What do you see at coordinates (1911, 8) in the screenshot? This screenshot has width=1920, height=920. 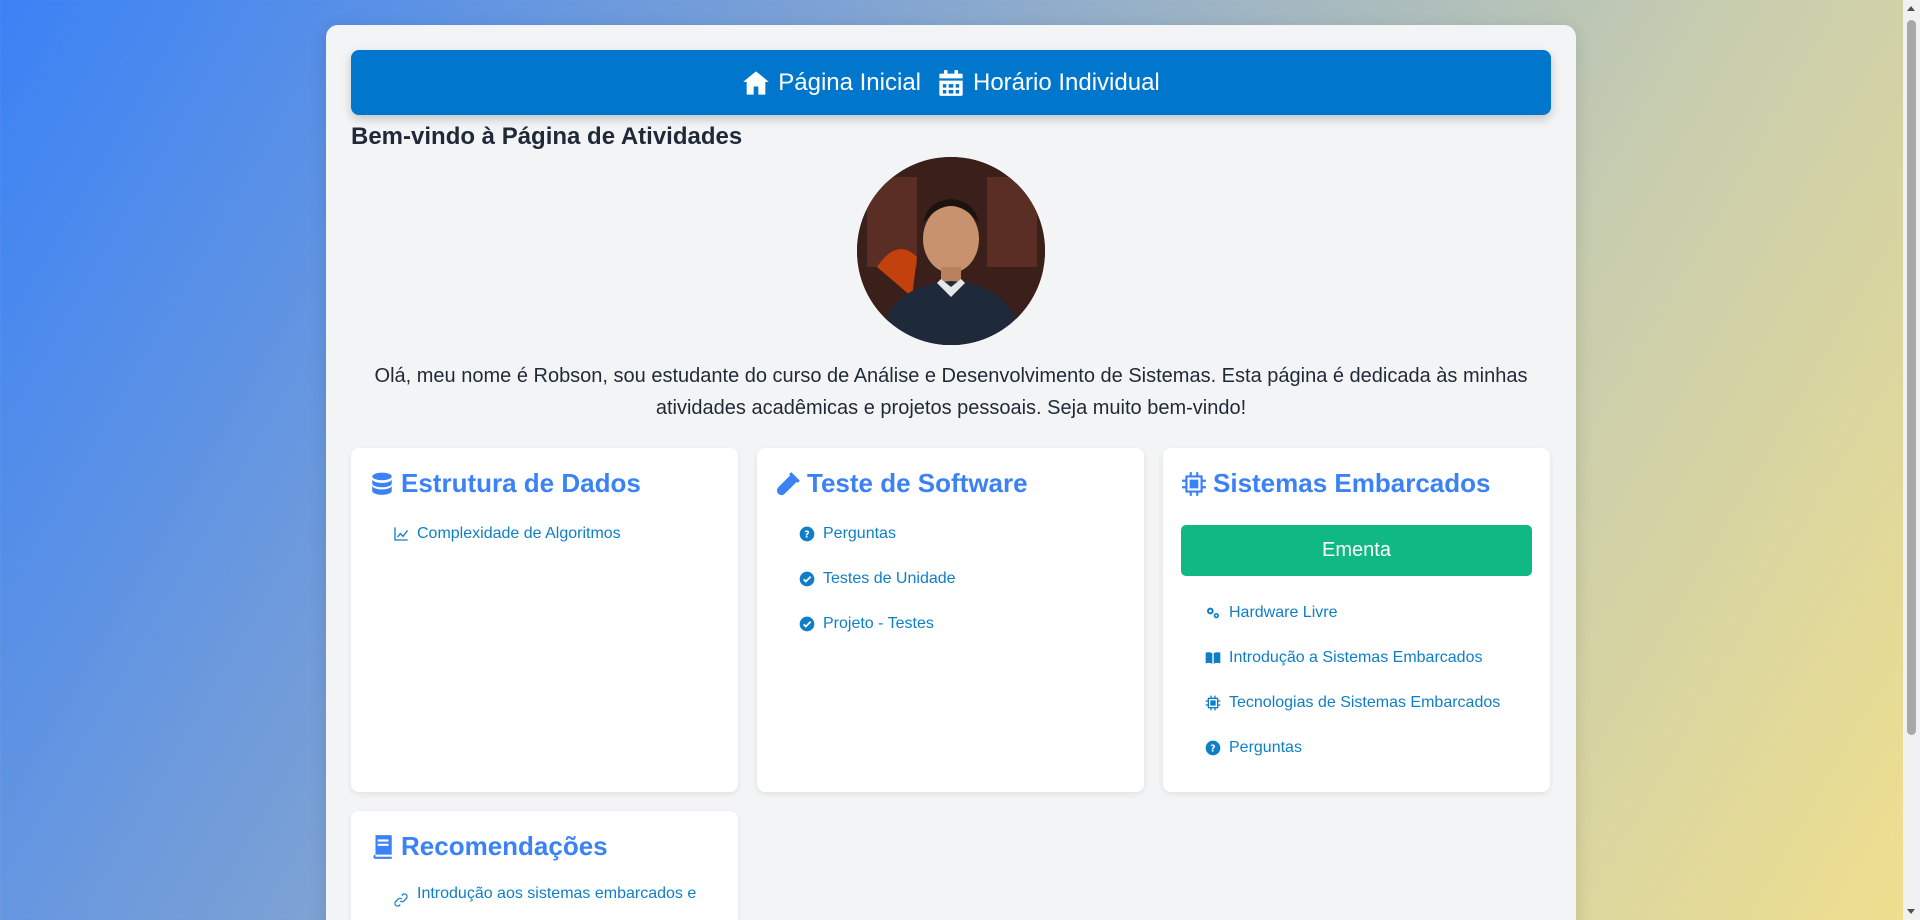 I see `scroll-up-arrow-icon` at bounding box center [1911, 8].